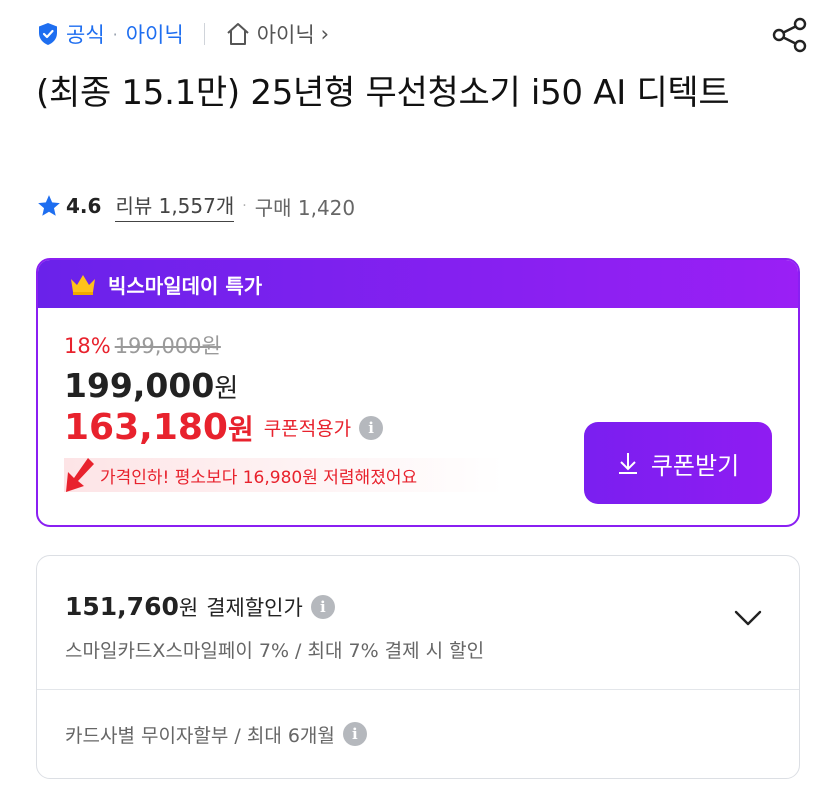 This screenshot has height=803, width=835. What do you see at coordinates (84, 206) in the screenshot?
I see `rating-value: 4.6` at bounding box center [84, 206].